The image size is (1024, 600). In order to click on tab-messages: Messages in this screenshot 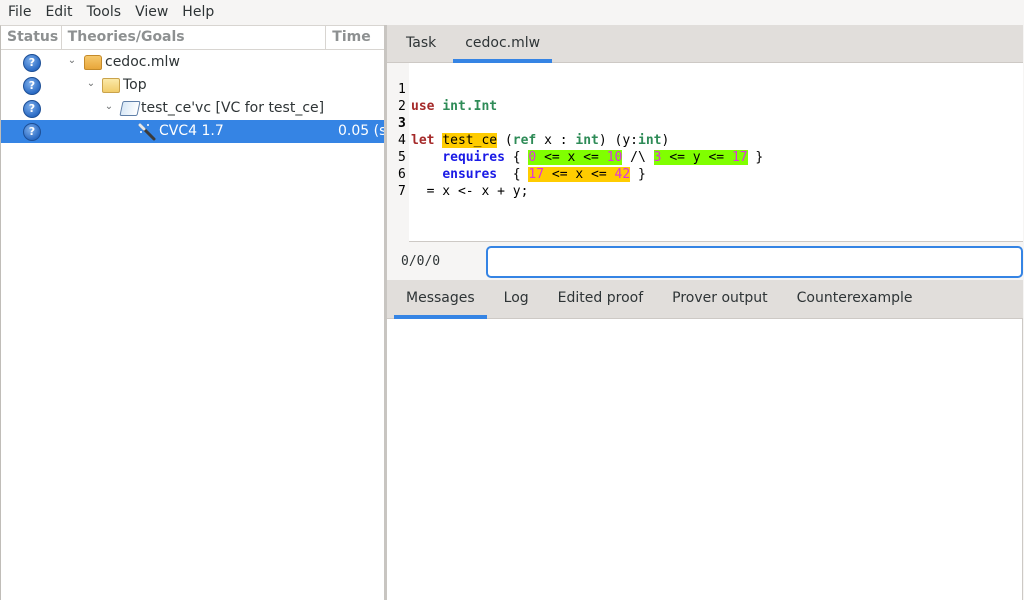, I will do `click(440, 299)`.